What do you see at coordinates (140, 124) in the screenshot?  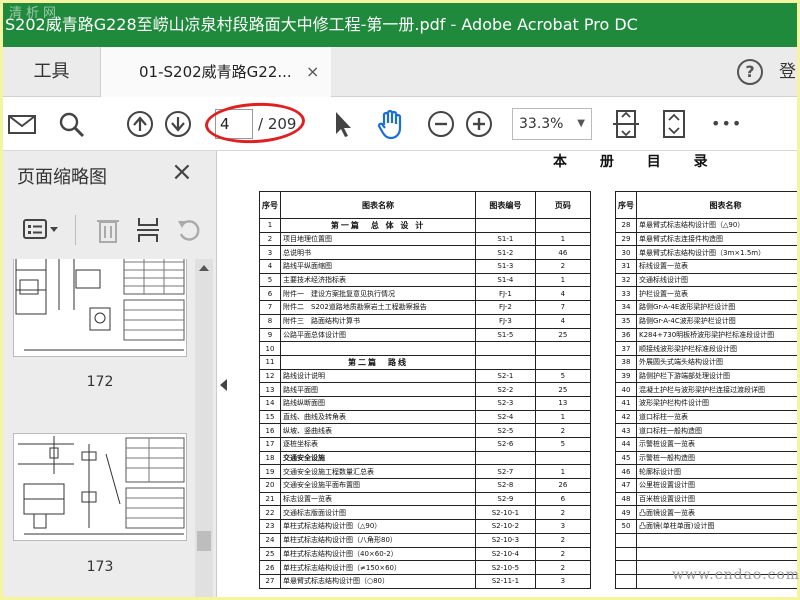 I see `previous-page-icon` at bounding box center [140, 124].